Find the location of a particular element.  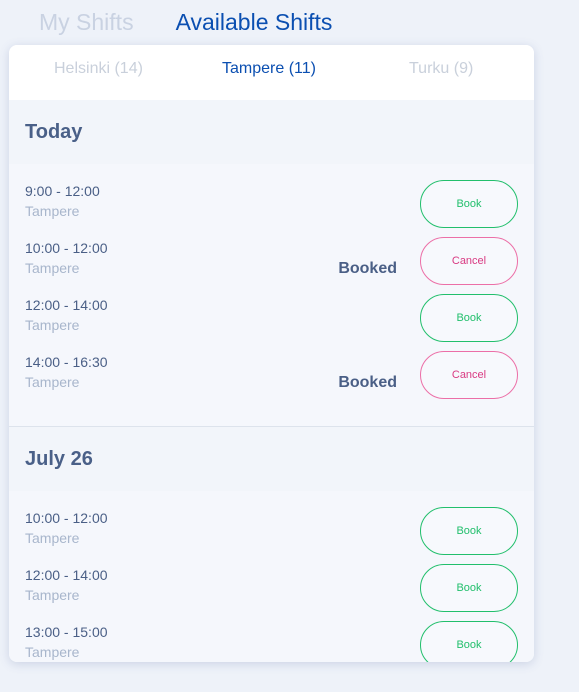

tab-tampere: Tampere (11) is located at coordinates (269, 69).